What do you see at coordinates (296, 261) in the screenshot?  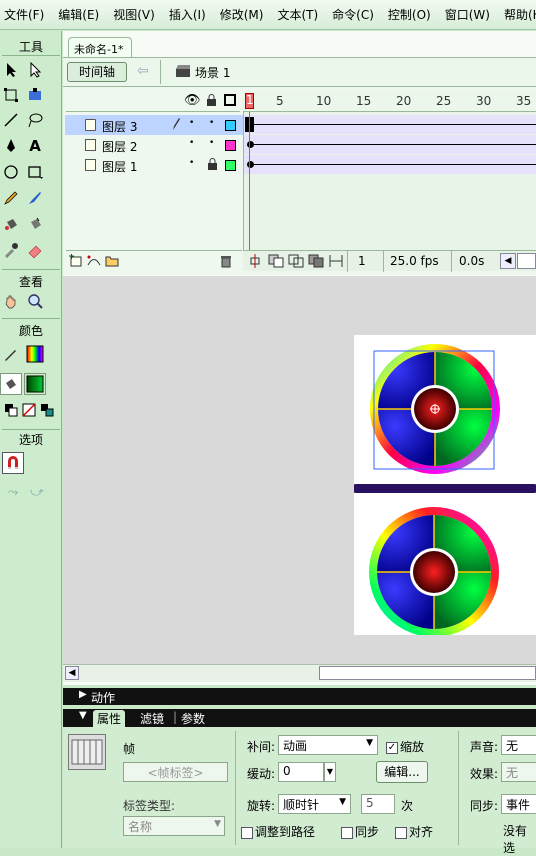 I see `onion-outlines-icon` at bounding box center [296, 261].